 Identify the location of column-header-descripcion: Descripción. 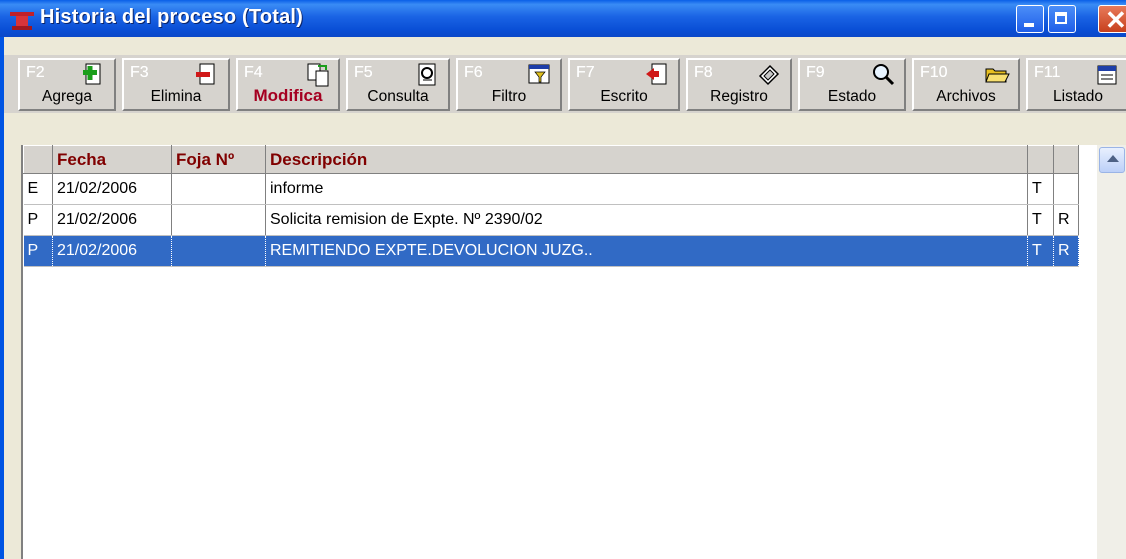
(646, 159).